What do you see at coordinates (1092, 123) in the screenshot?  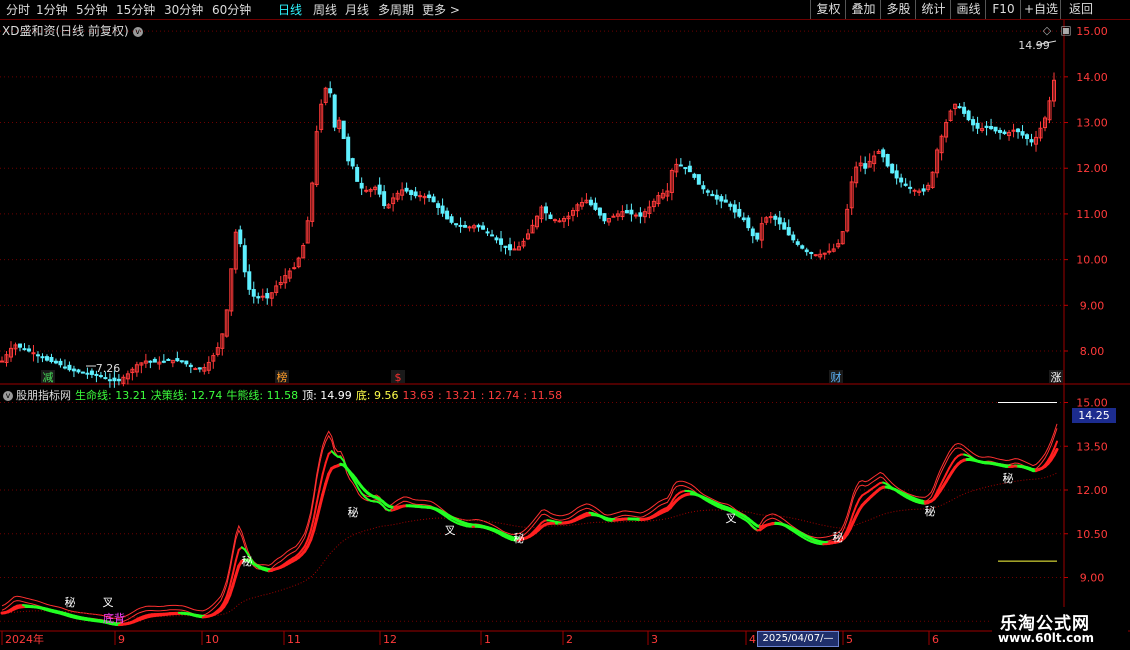 I see `main-y-tick-label: 13.00` at bounding box center [1092, 123].